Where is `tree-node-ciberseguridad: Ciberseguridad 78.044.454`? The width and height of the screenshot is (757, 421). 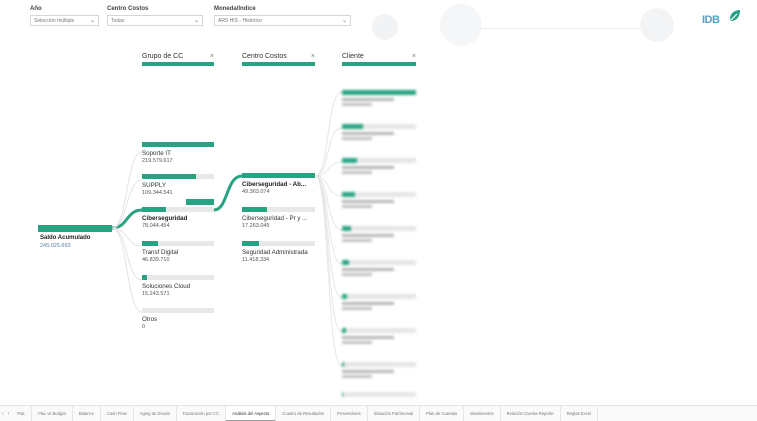 tree-node-ciberseguridad: Ciberseguridad 78.044.454 is located at coordinates (178, 218).